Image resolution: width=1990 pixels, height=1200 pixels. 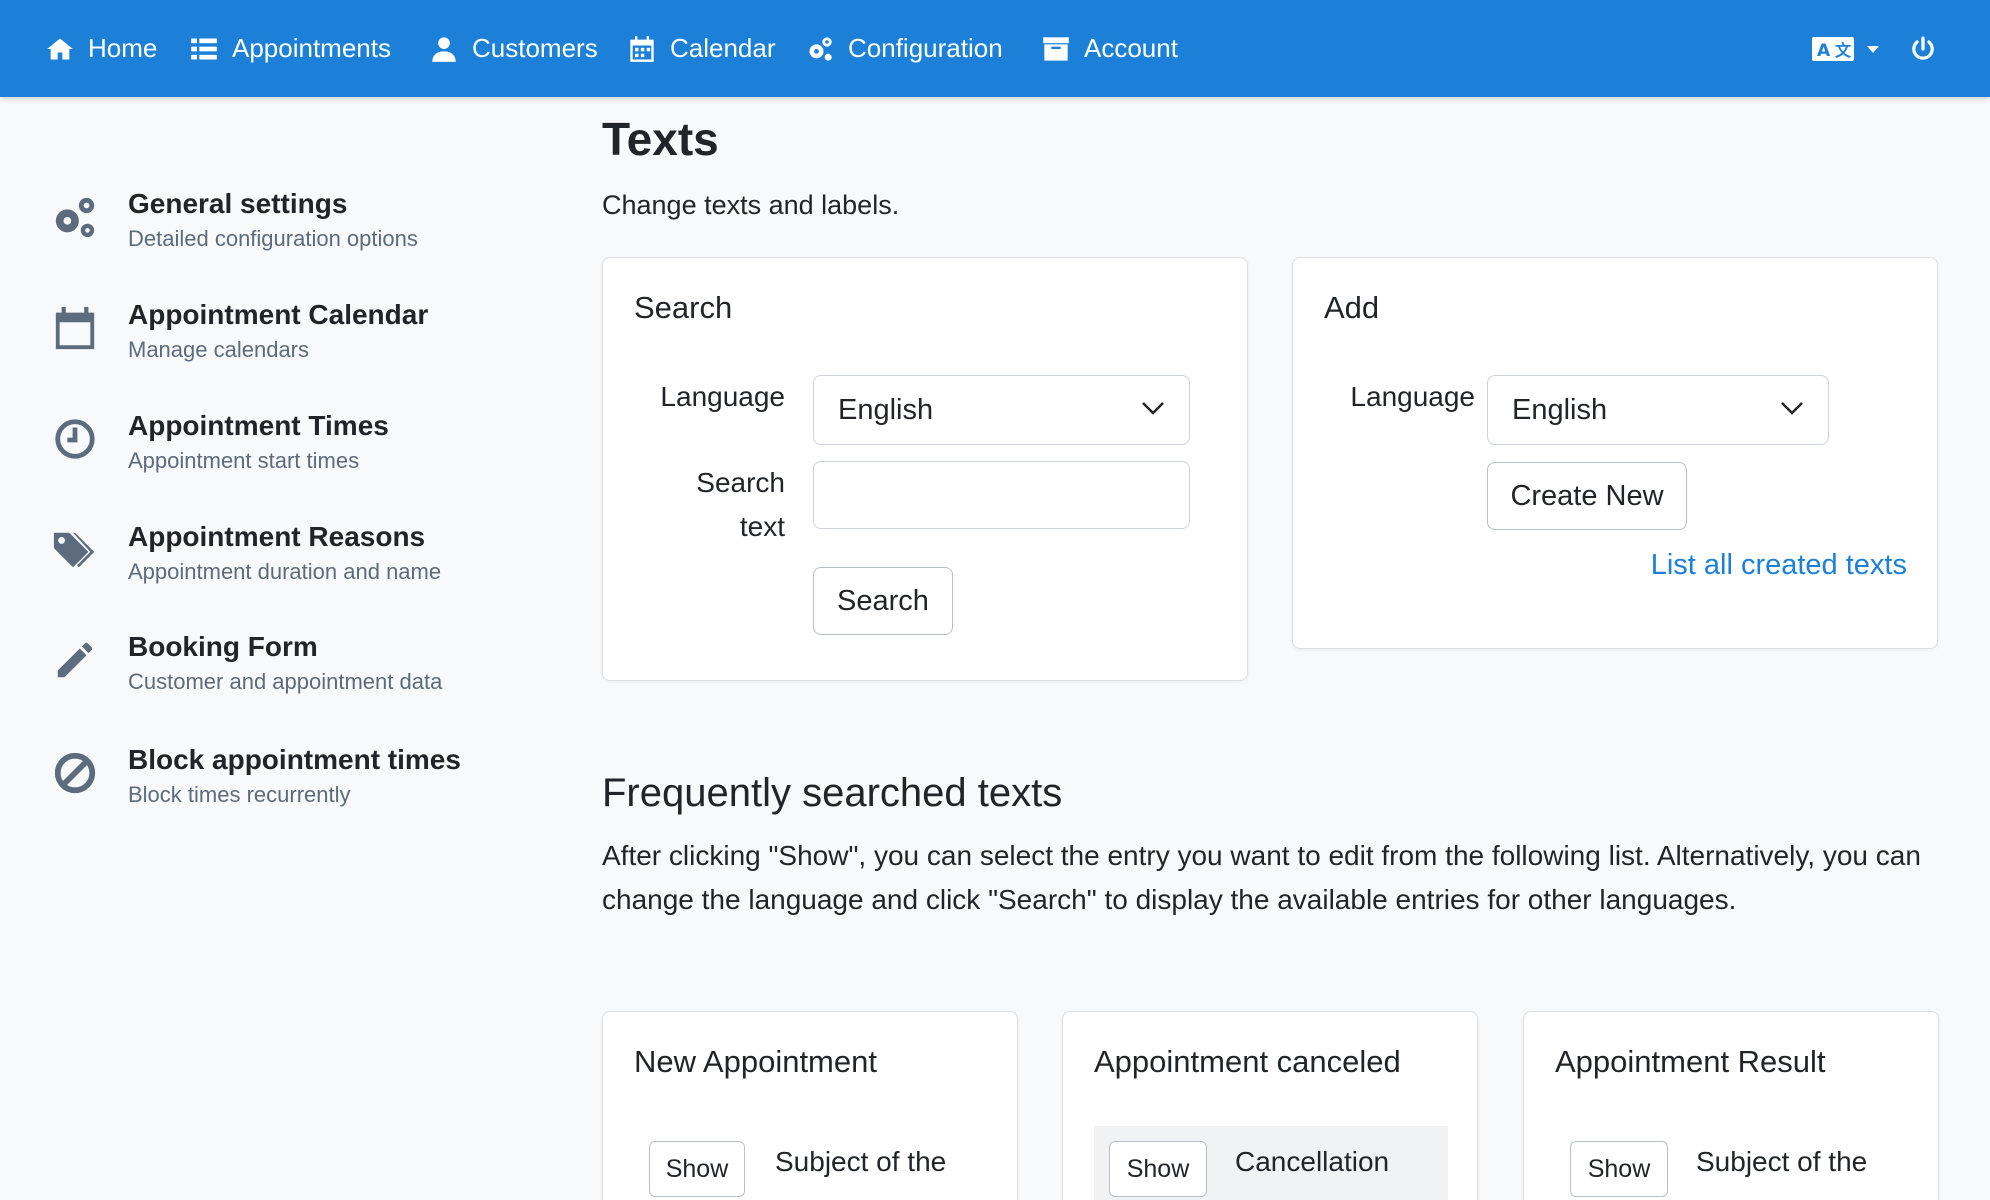 I want to click on logout-button, so click(x=1923, y=48).